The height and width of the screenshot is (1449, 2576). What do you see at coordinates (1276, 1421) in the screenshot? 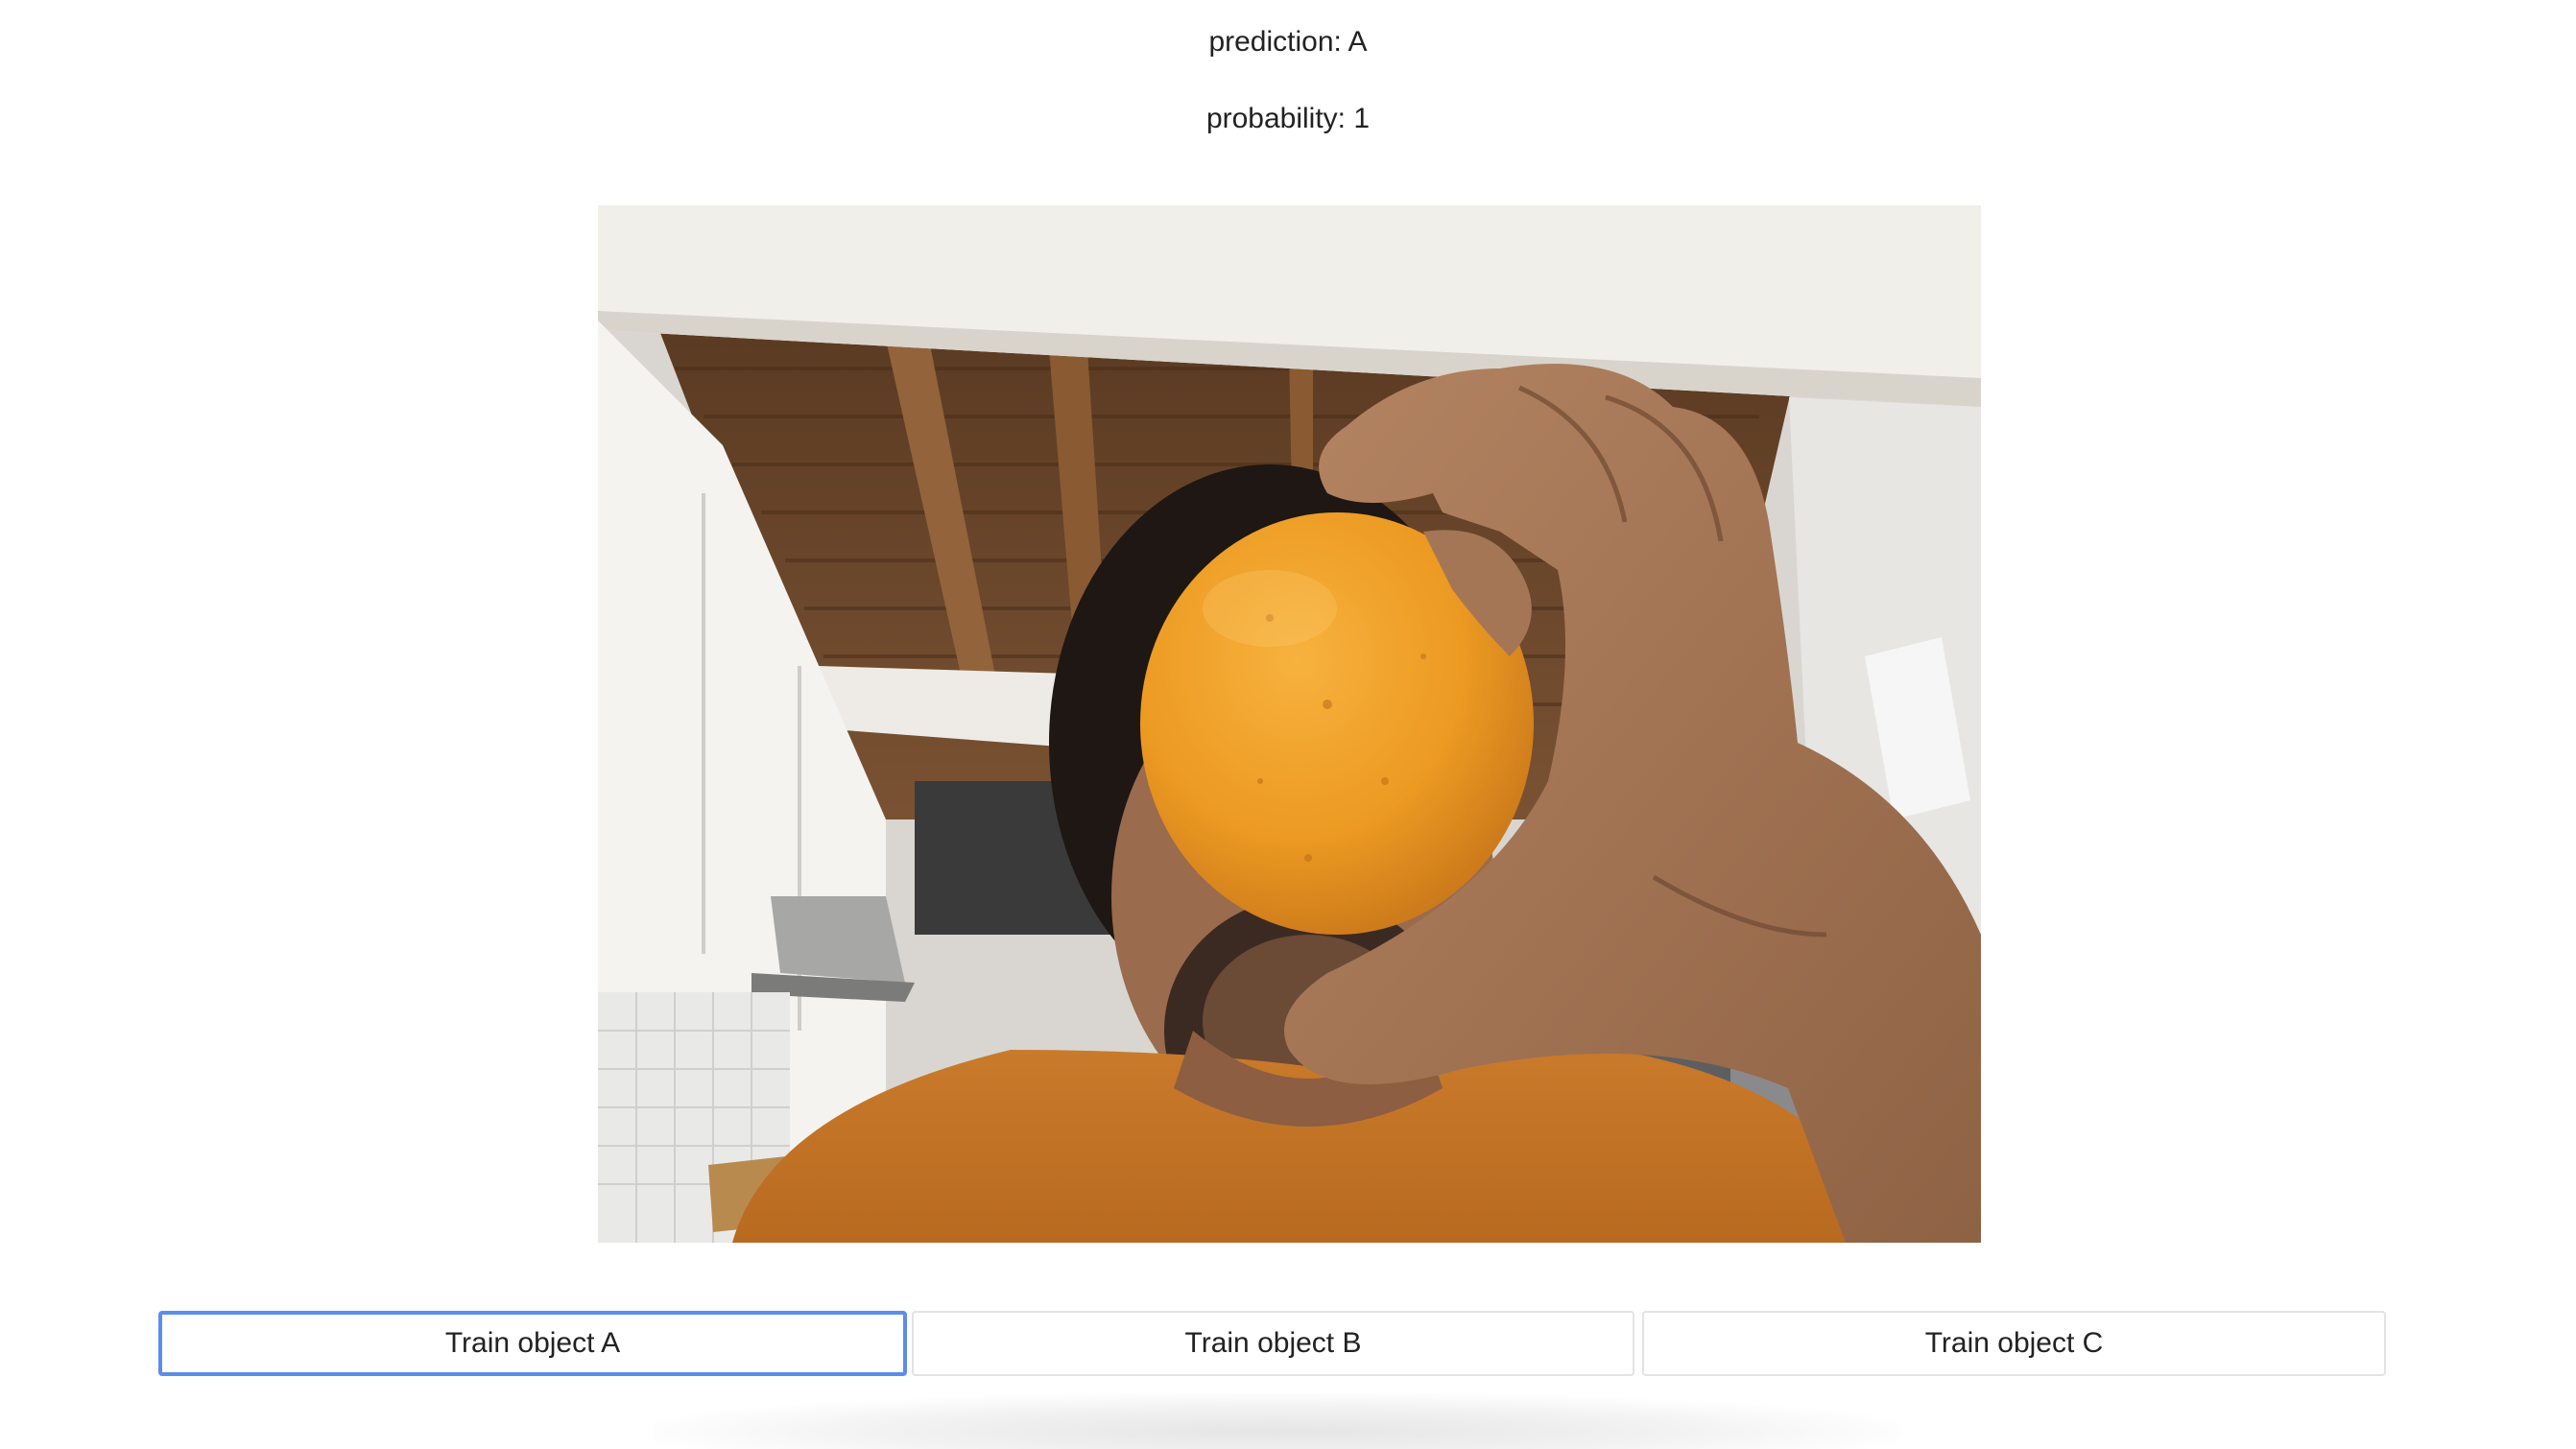
I see `bottom-panel-shadow` at bounding box center [1276, 1421].